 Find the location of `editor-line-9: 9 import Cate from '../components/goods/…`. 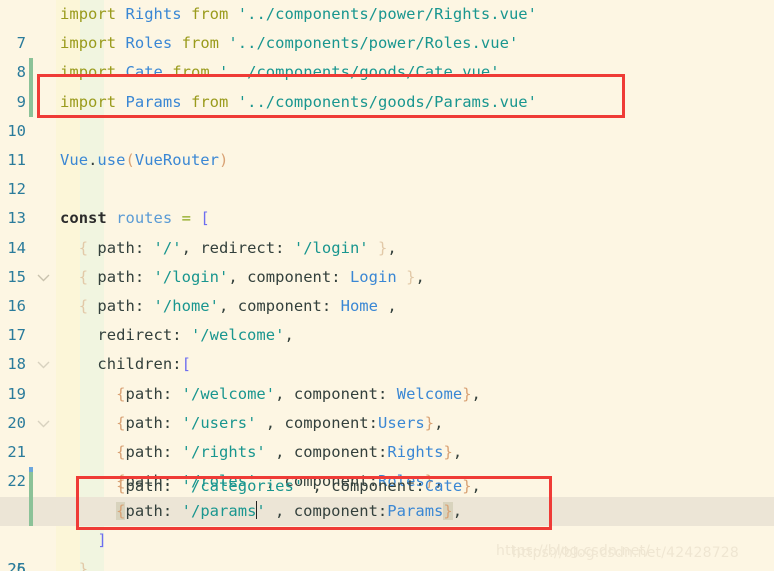

editor-line-9: 9 import Cate from '../components/goods/… is located at coordinates (387, 84).